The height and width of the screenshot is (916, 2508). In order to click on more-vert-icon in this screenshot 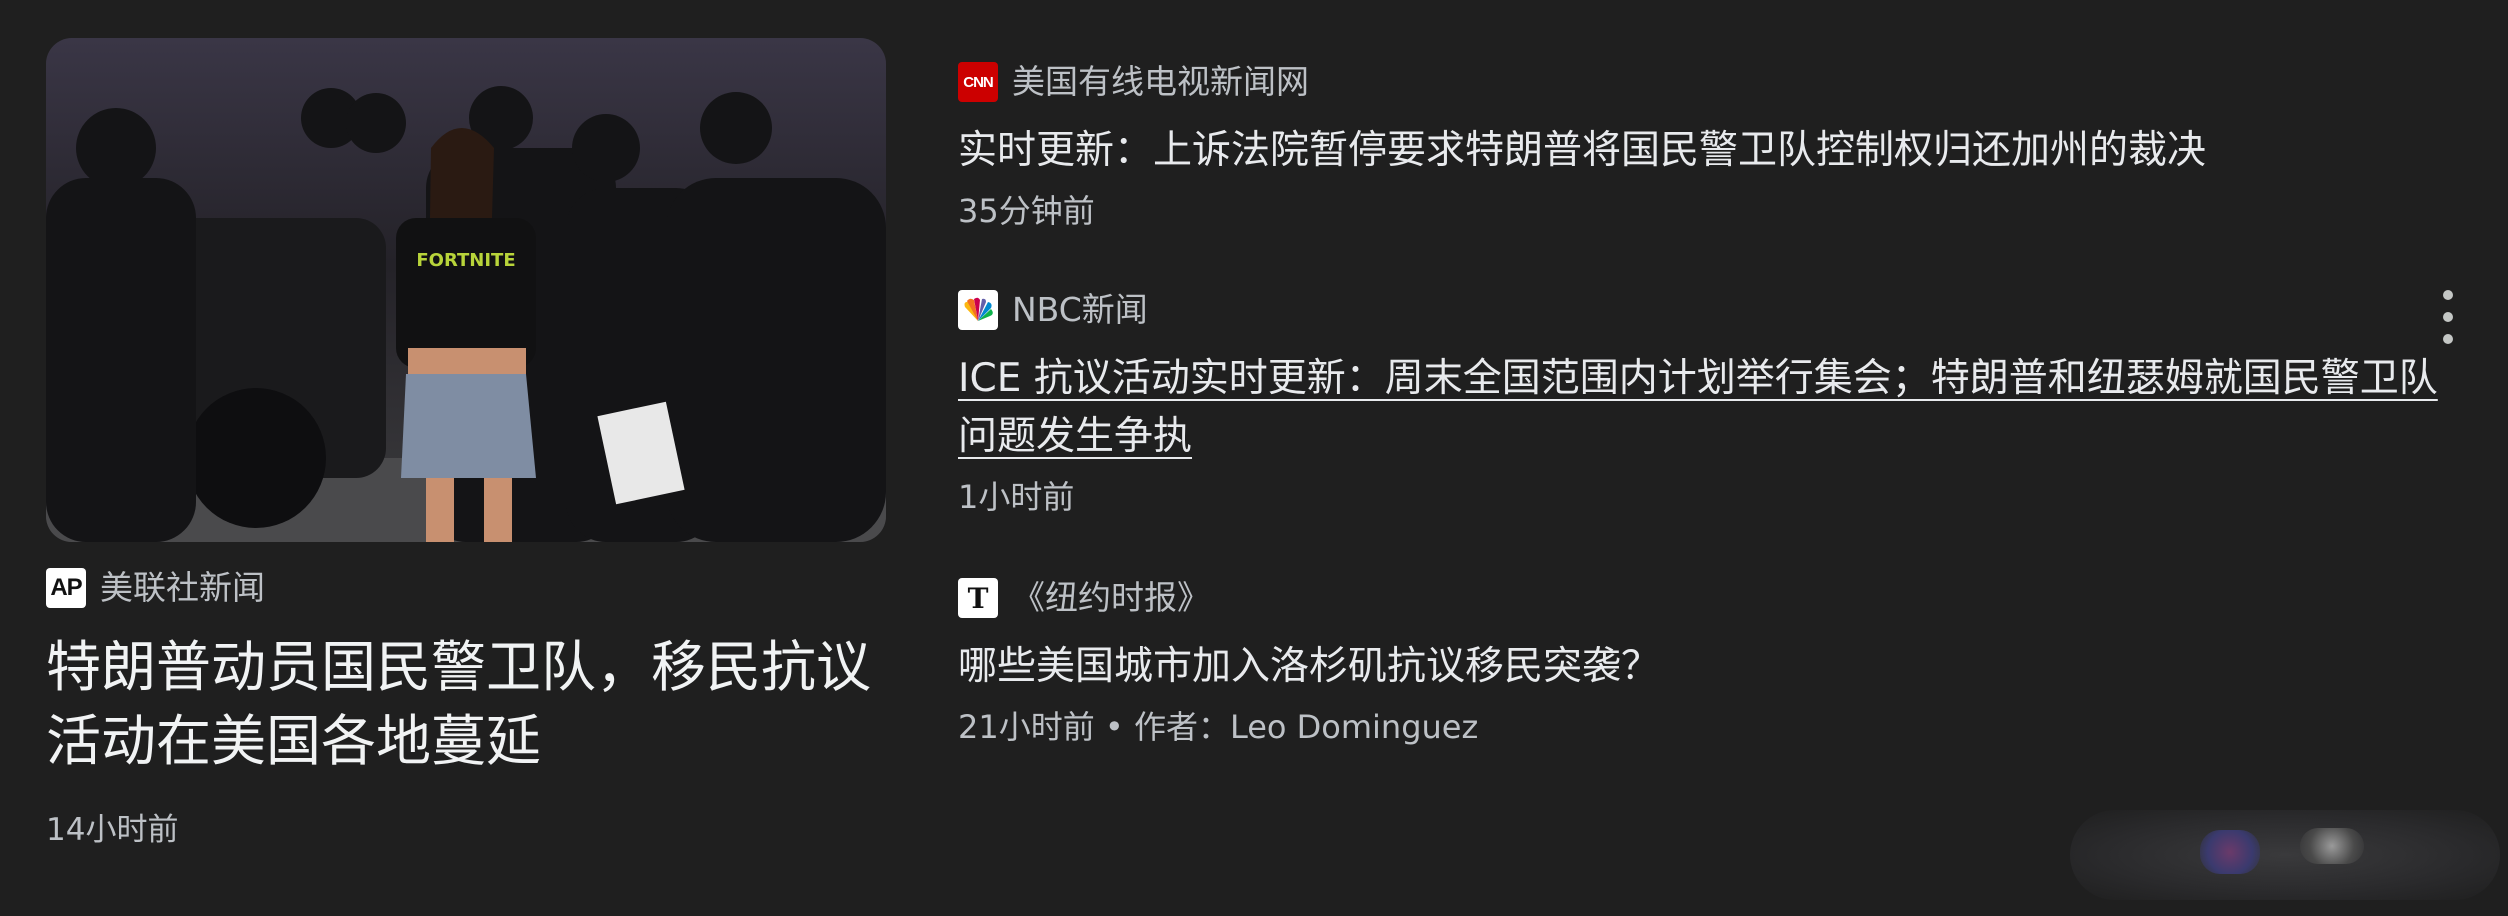, I will do `click(2448, 317)`.